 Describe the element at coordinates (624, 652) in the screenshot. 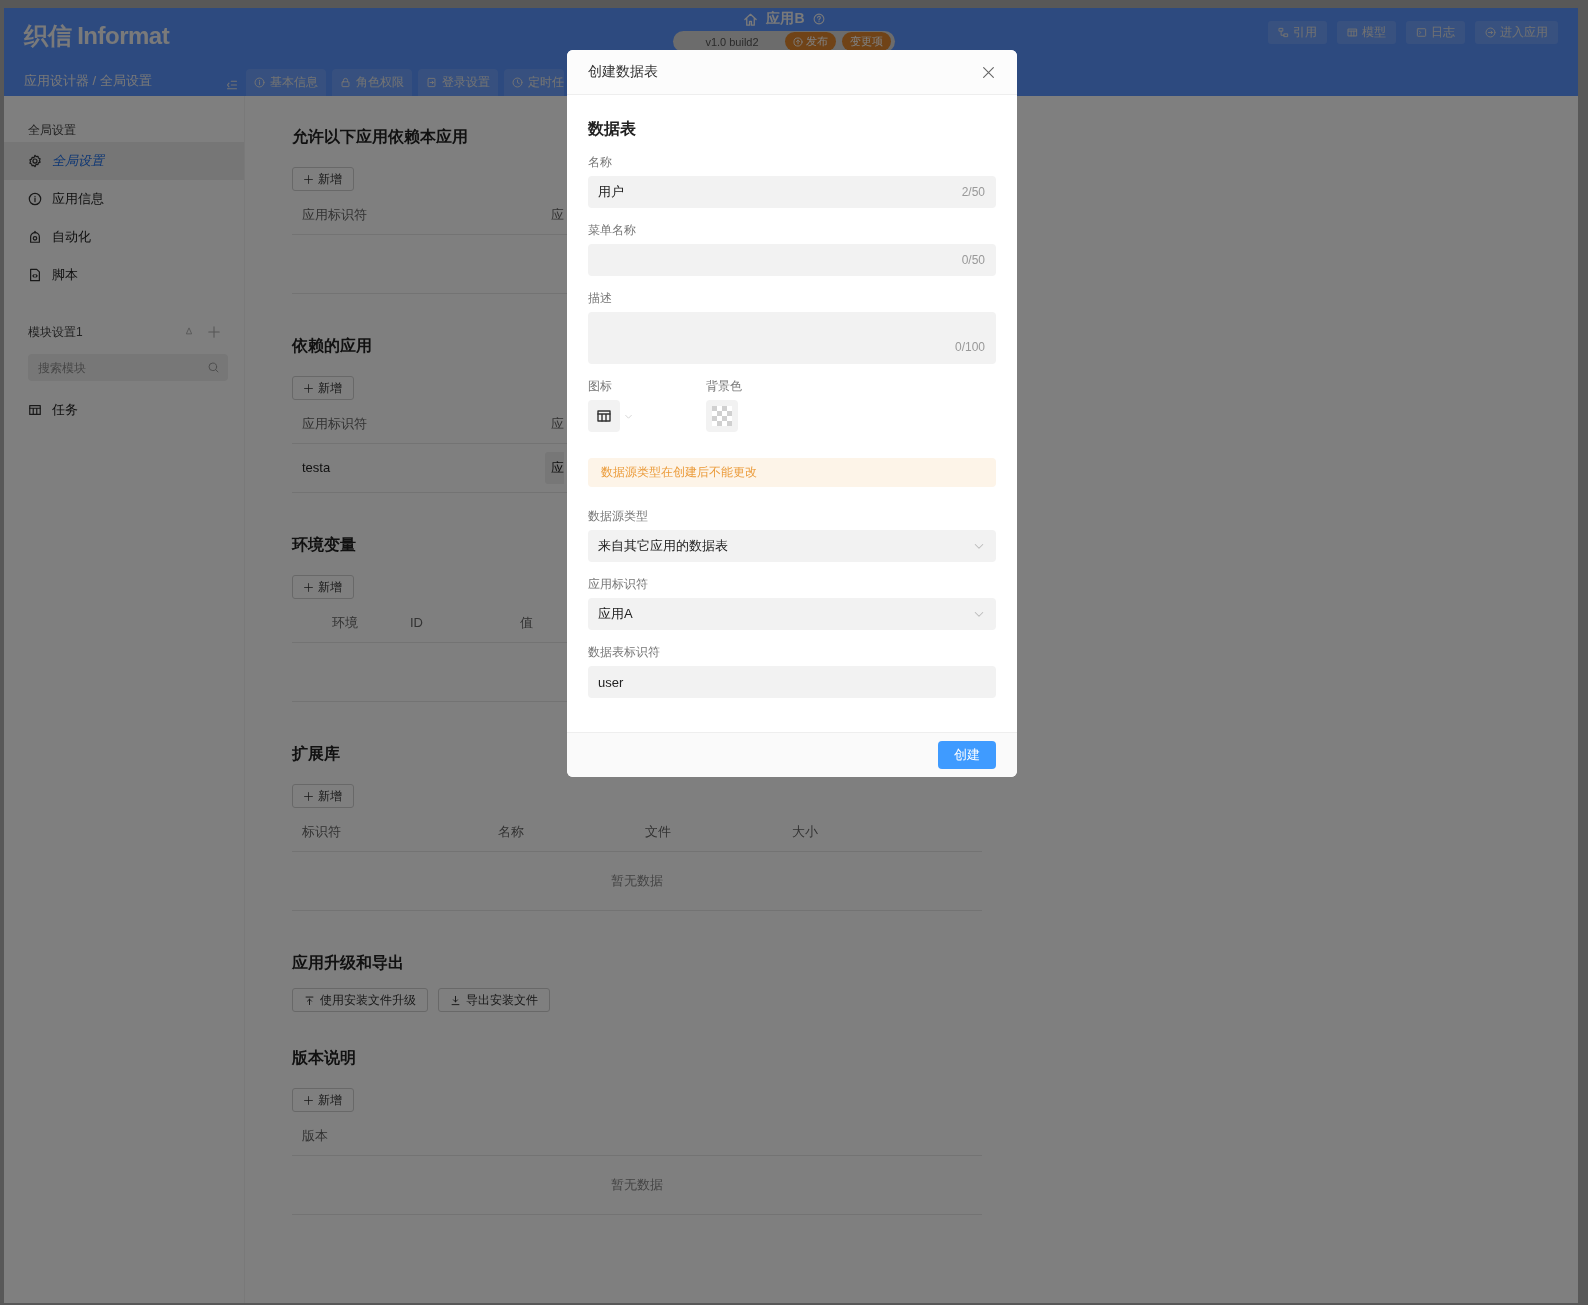

I see `field-label: 数据表标识符` at that location.